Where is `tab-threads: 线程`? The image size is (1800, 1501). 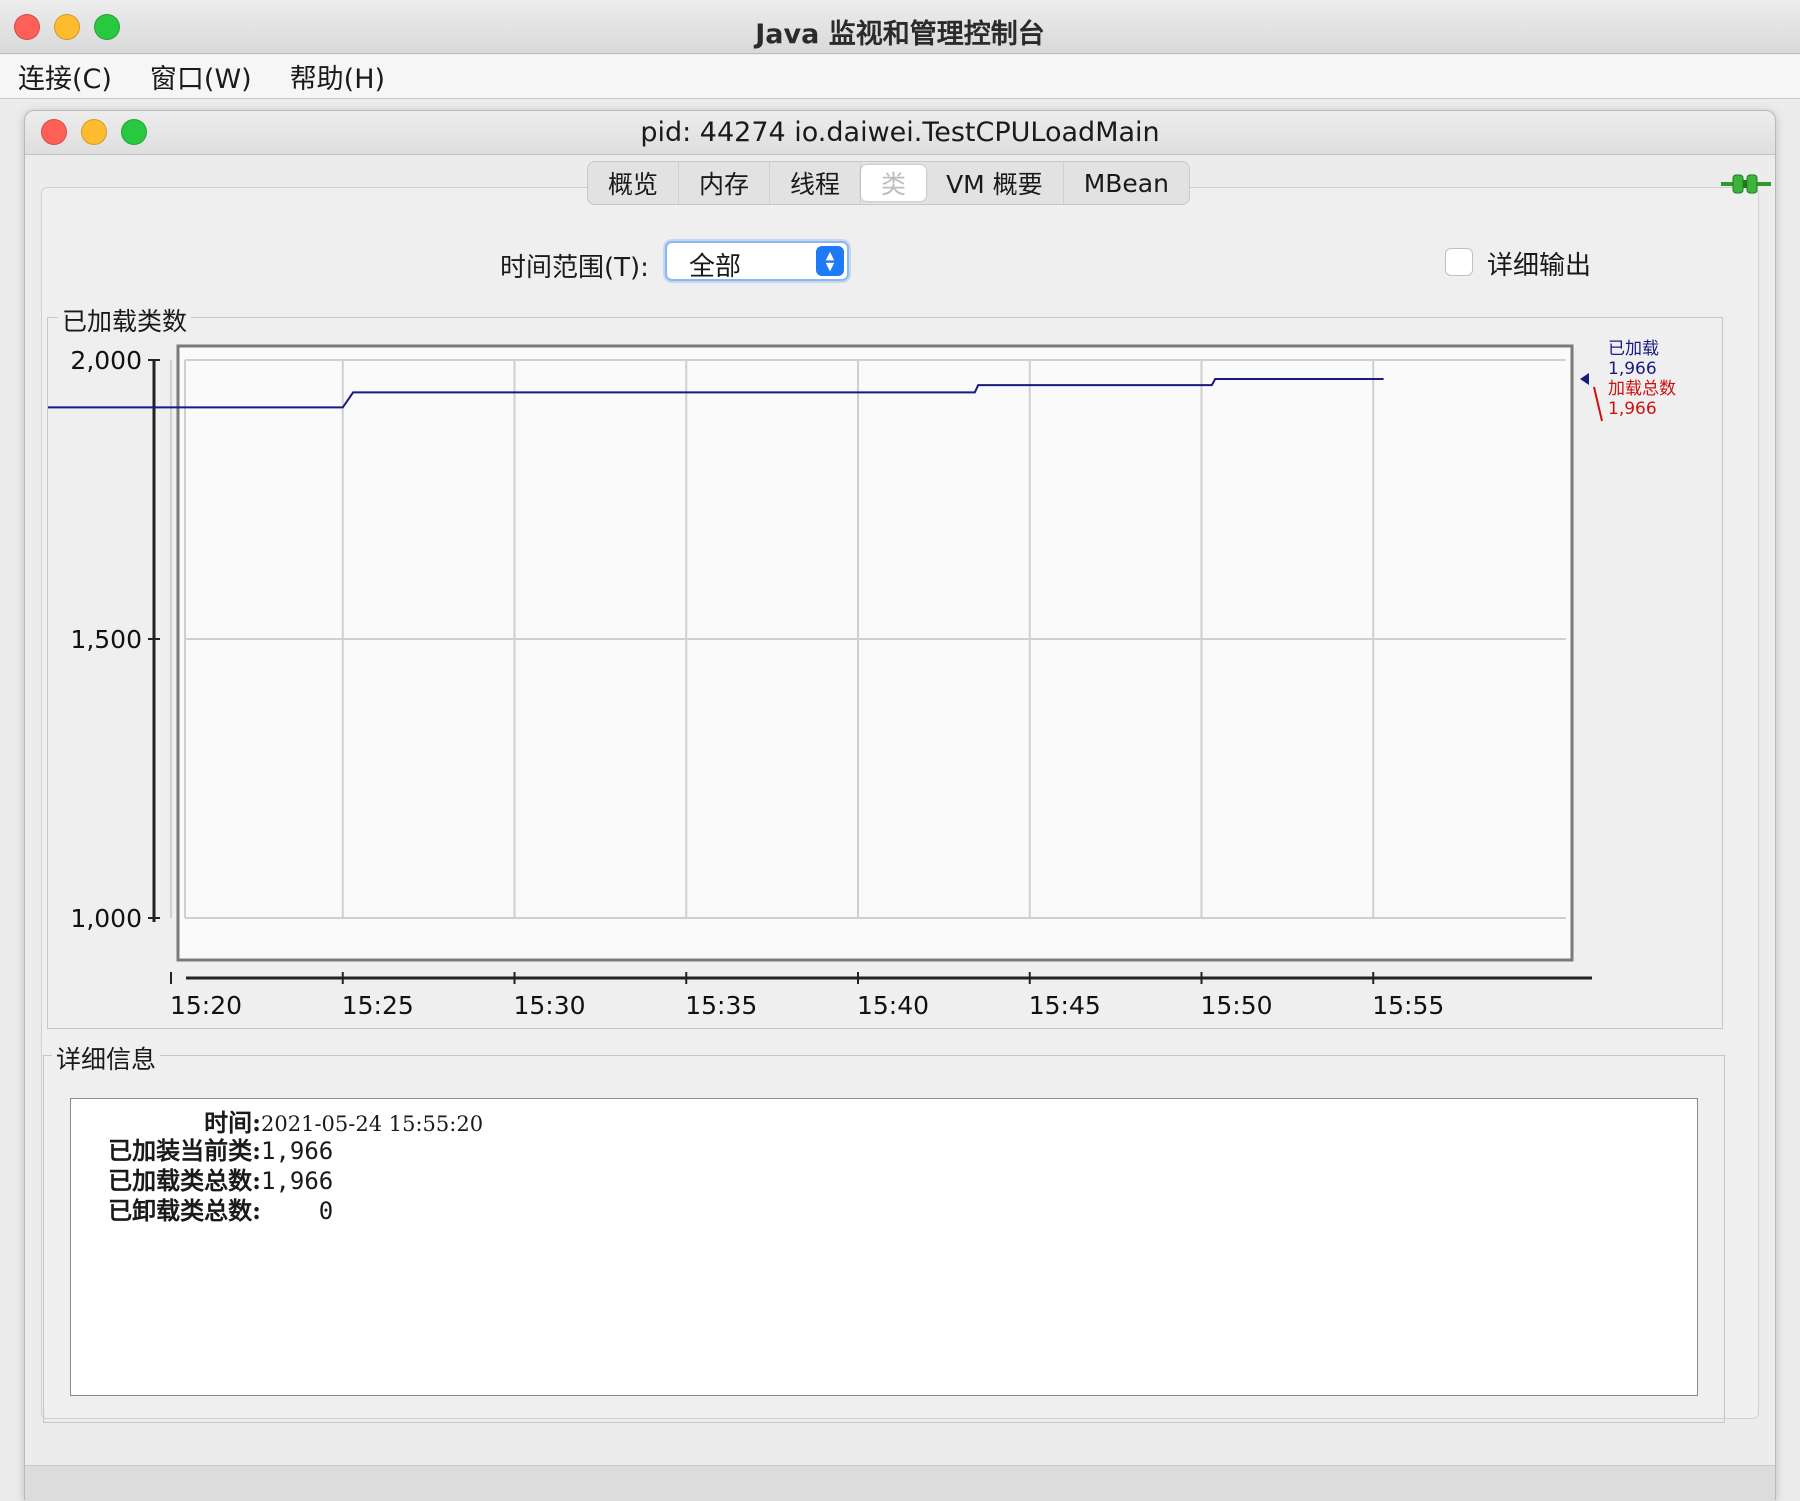 tab-threads: 线程 is located at coordinates (816, 183).